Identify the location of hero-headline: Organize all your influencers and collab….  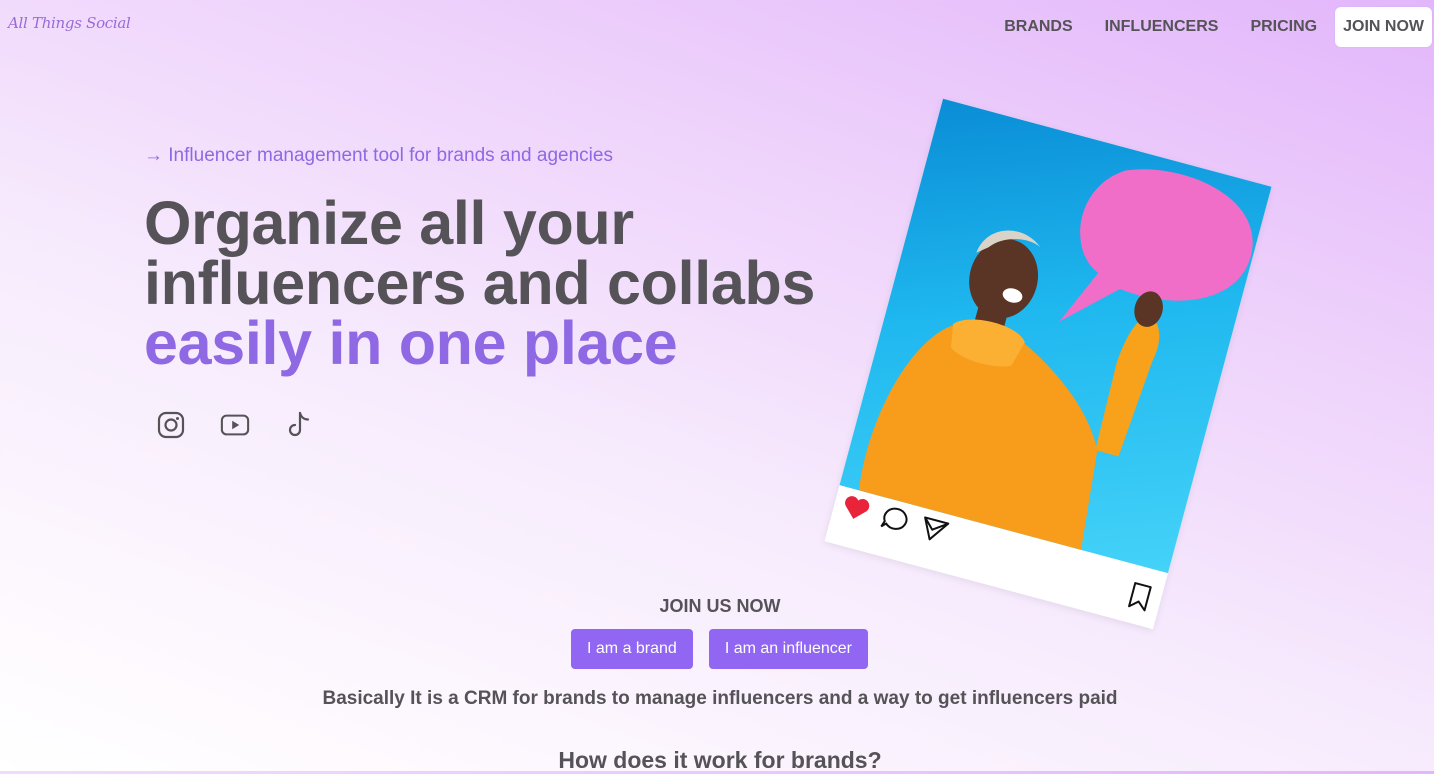
(480, 283).